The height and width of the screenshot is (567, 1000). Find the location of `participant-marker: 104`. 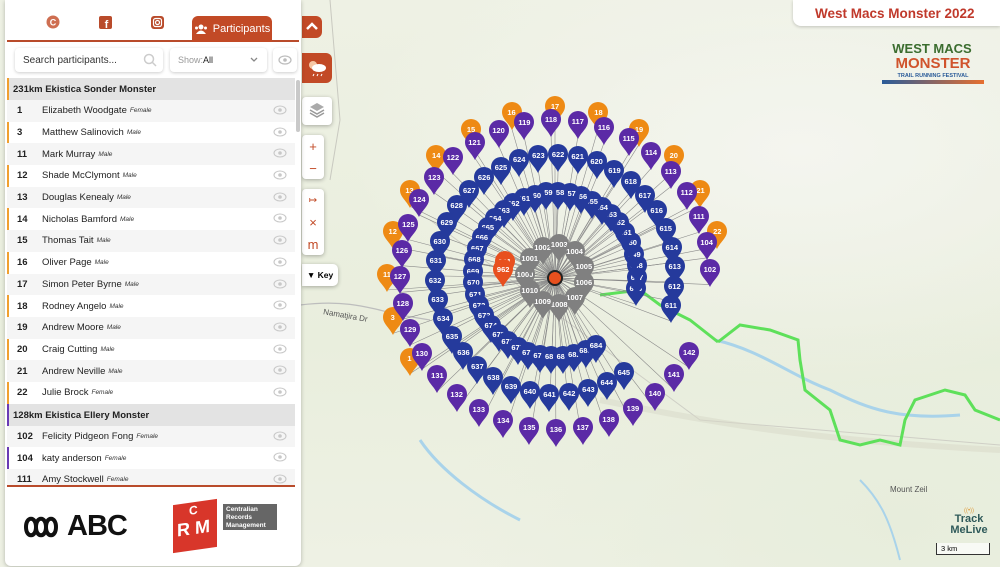

participant-marker: 104 is located at coordinates (707, 246).